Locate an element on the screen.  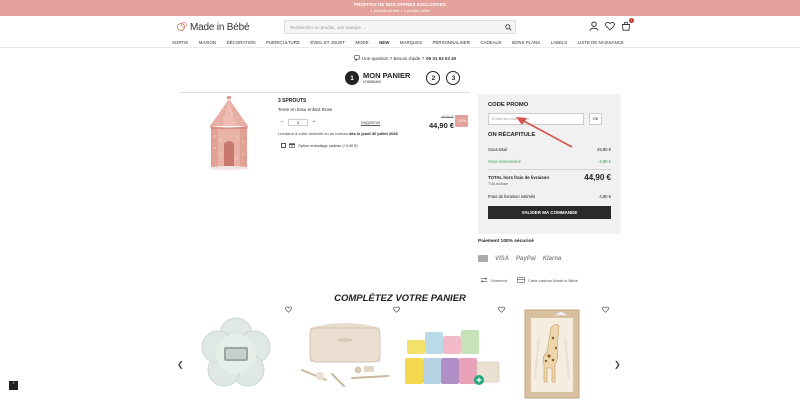
nav-item-puericulture: PUÉRICULTURE is located at coordinates (283, 42).